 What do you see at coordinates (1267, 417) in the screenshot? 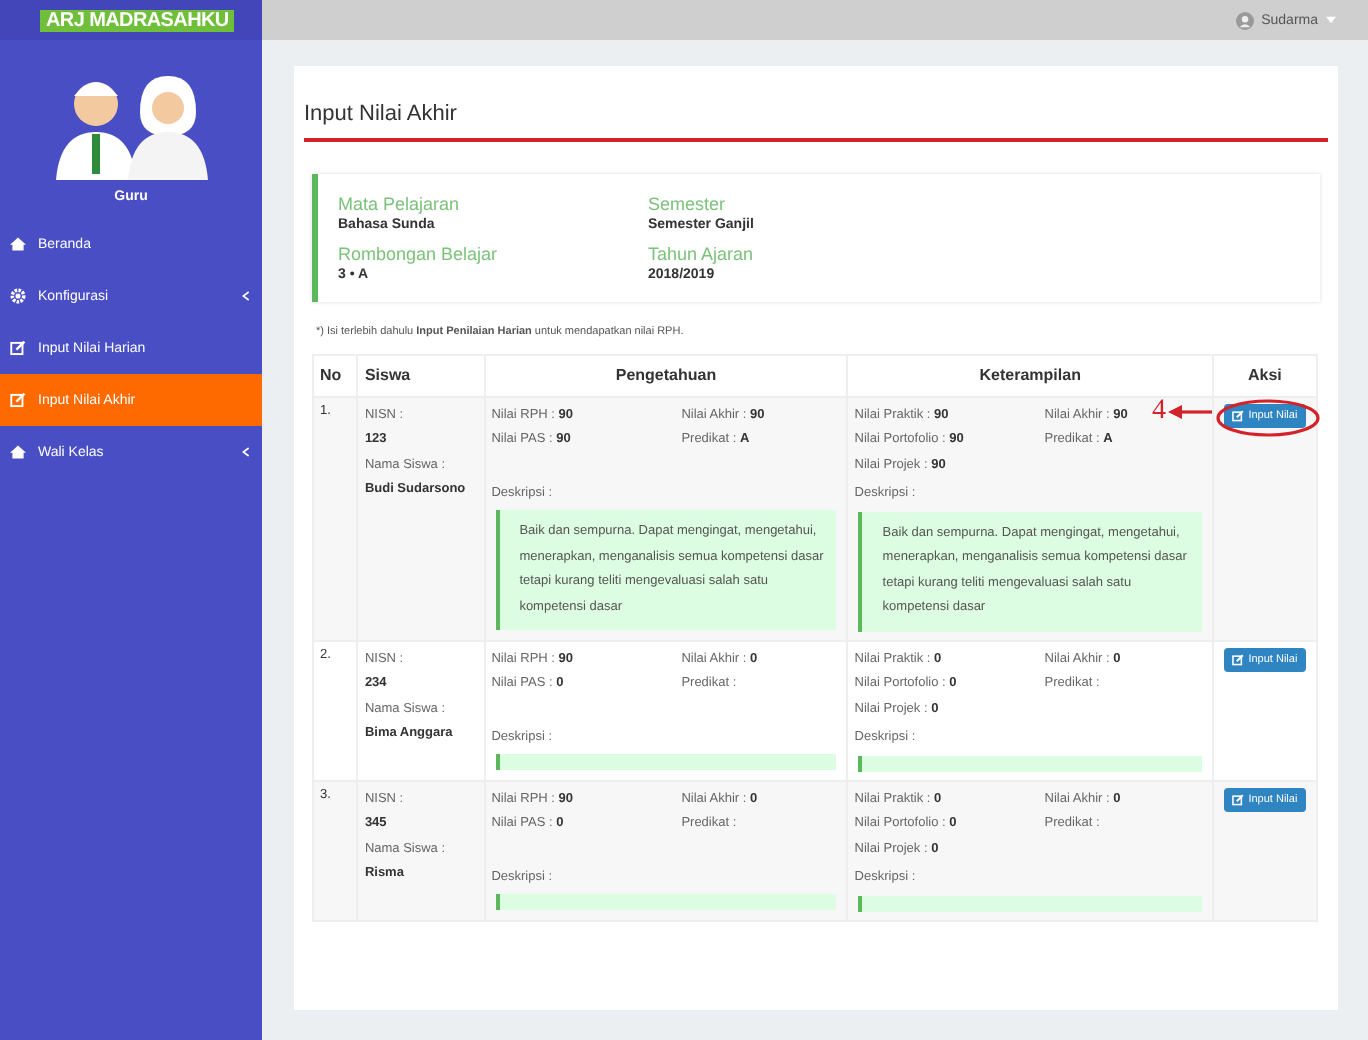
I see `highlight-ellipse` at bounding box center [1267, 417].